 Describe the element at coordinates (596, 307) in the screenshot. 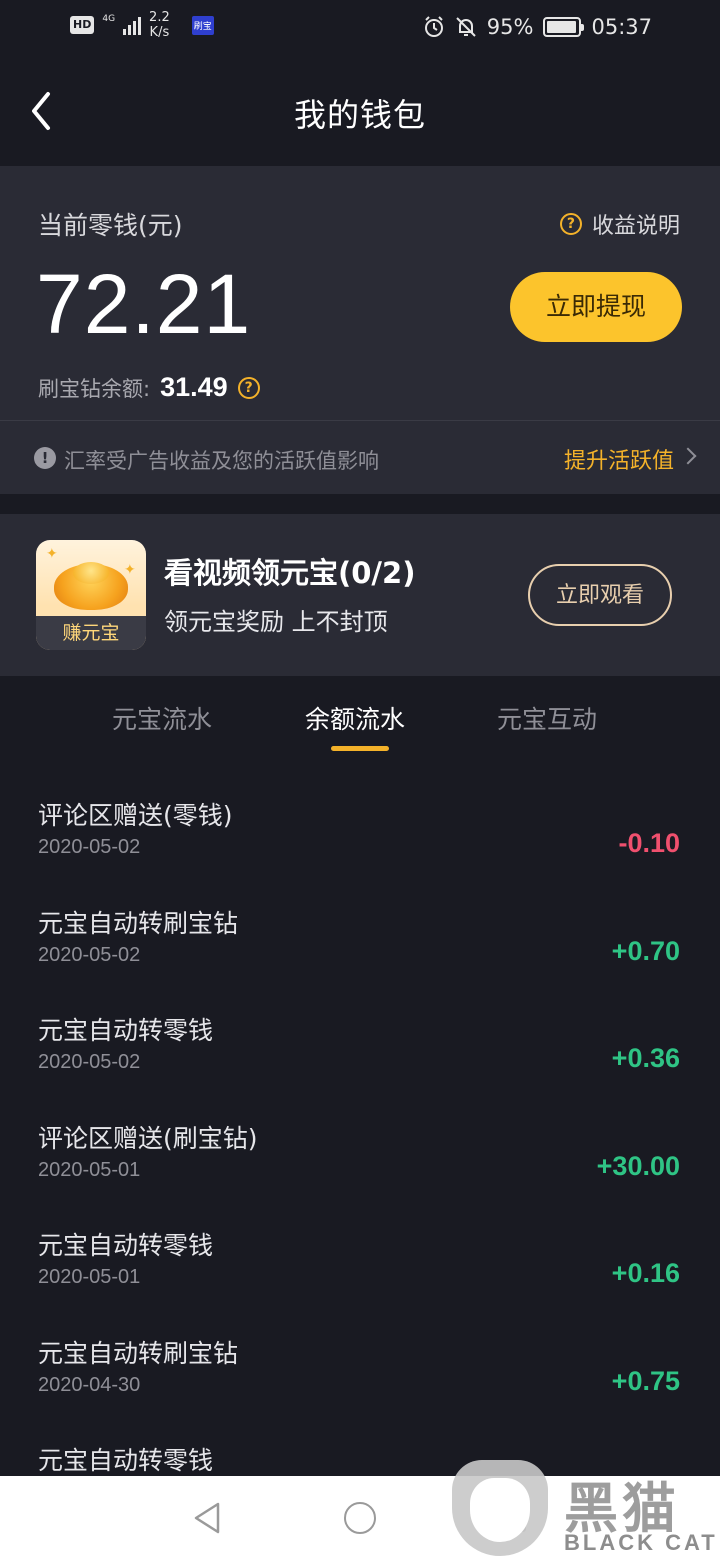

I see `withdraw-button: 立即提现` at that location.